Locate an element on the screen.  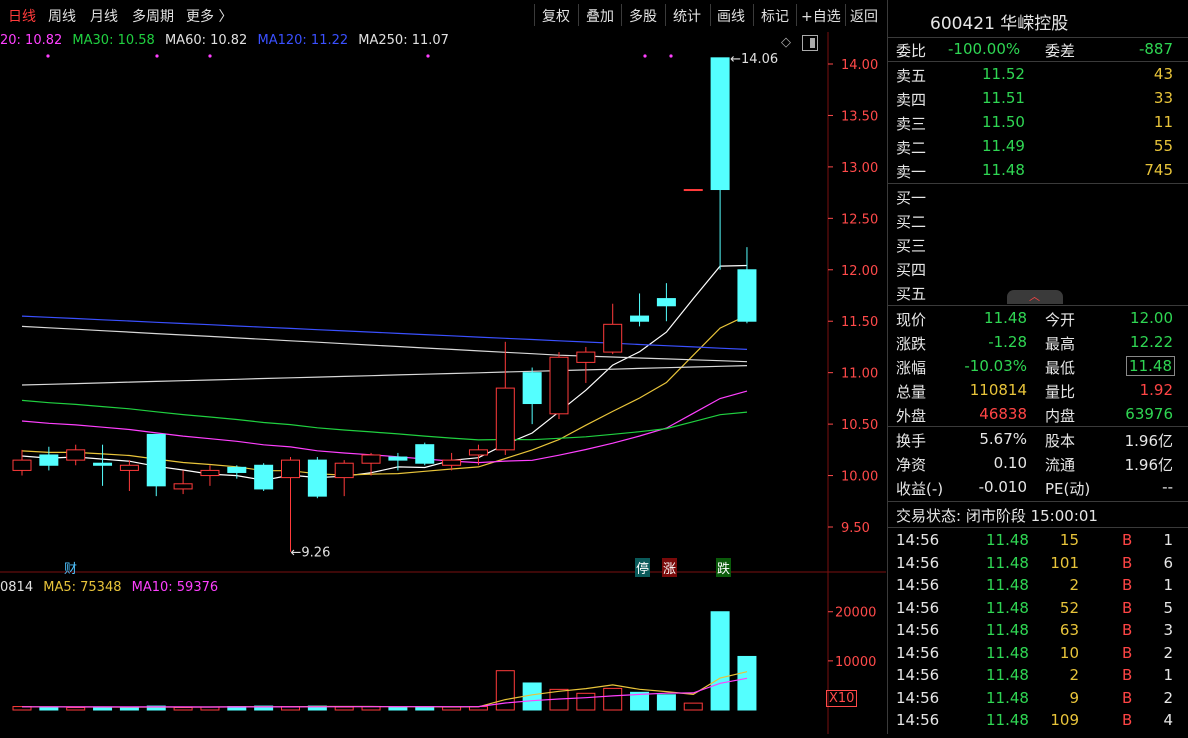
multi-stock-button: 多股 is located at coordinates (643, 16).